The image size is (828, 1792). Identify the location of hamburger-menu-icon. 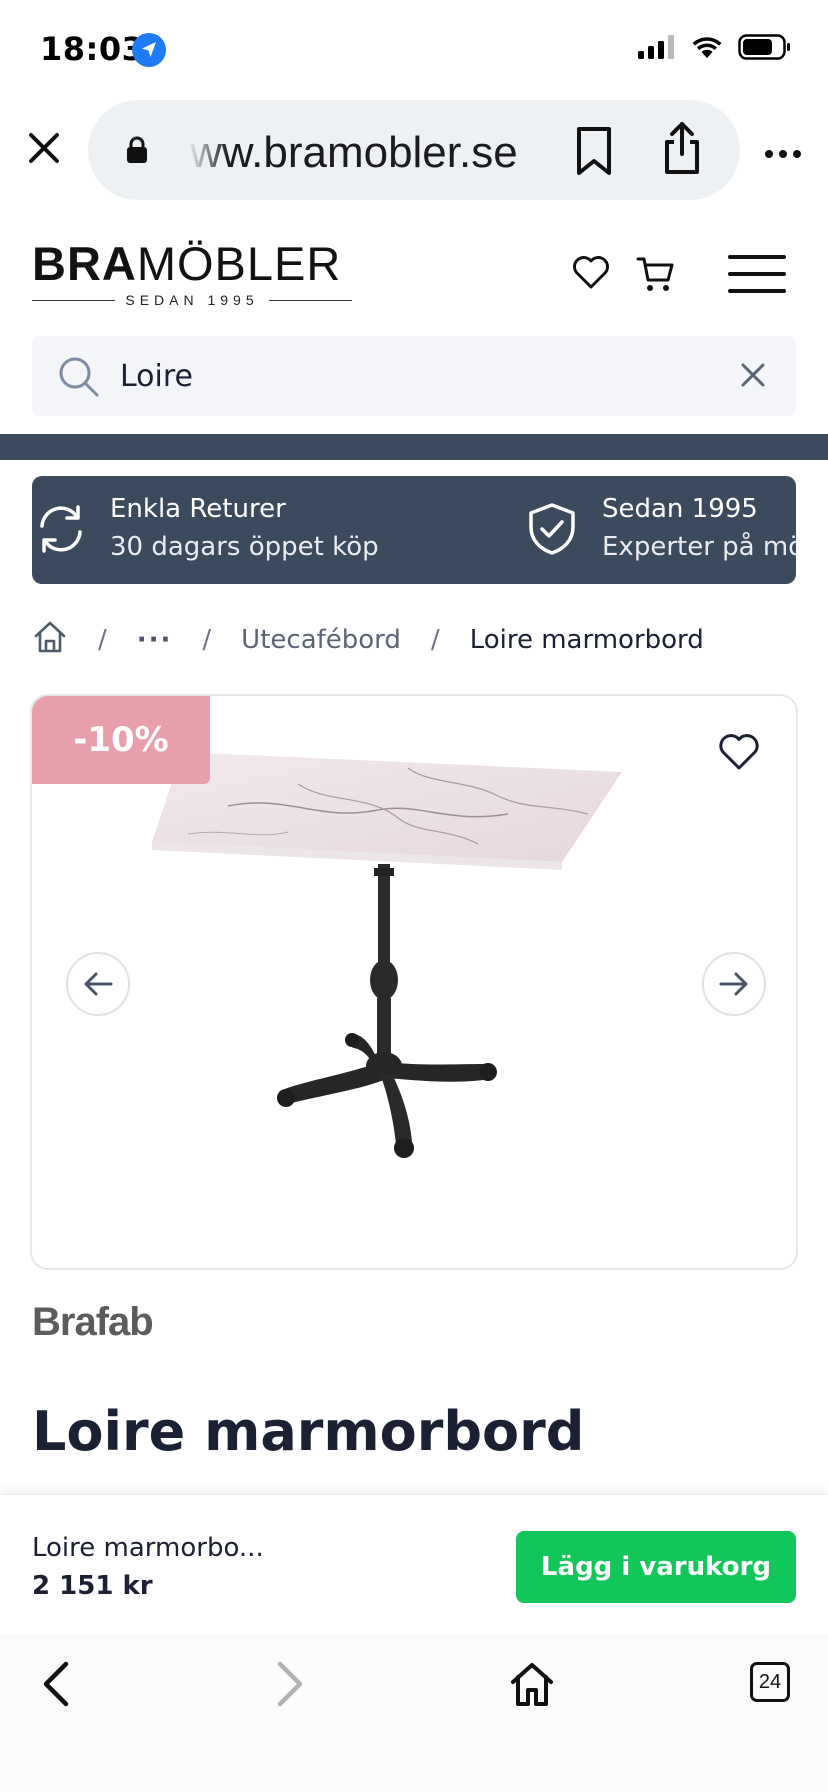
(757, 276).